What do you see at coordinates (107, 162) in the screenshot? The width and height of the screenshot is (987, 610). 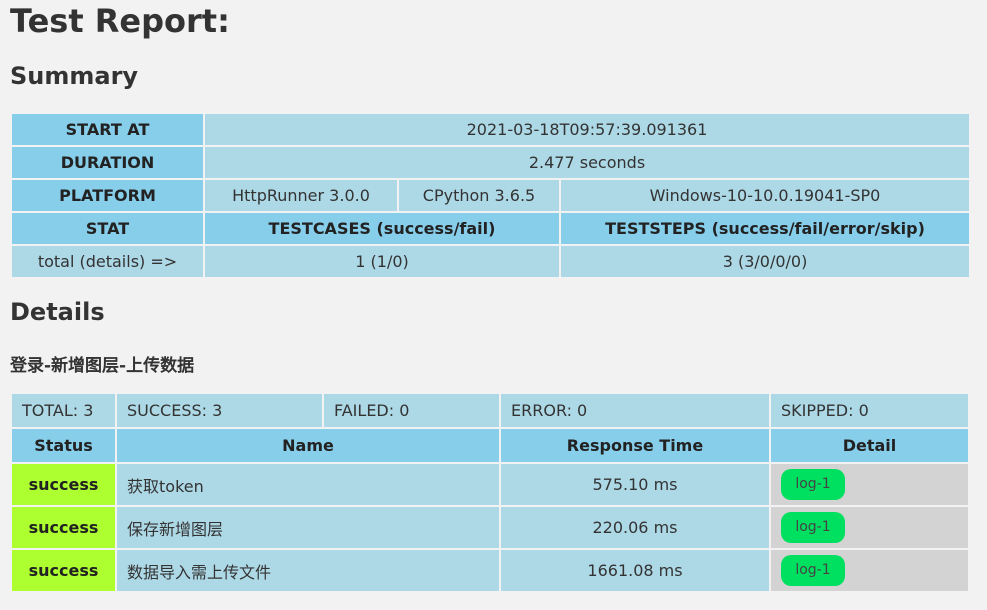 I see `duration-label: DURATION` at bounding box center [107, 162].